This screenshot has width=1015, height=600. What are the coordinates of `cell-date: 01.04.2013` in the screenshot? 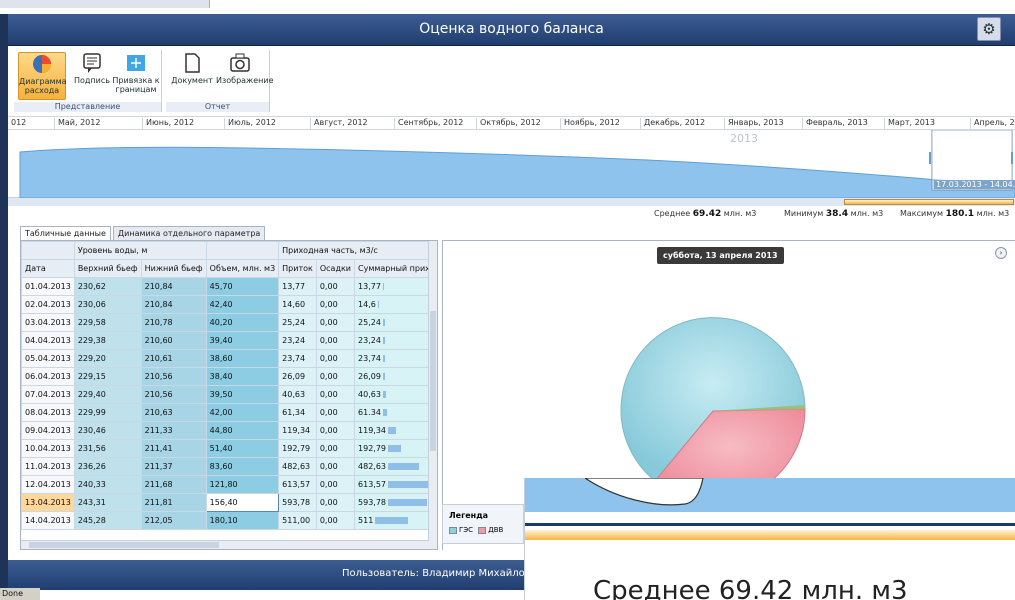 It's located at (48, 286).